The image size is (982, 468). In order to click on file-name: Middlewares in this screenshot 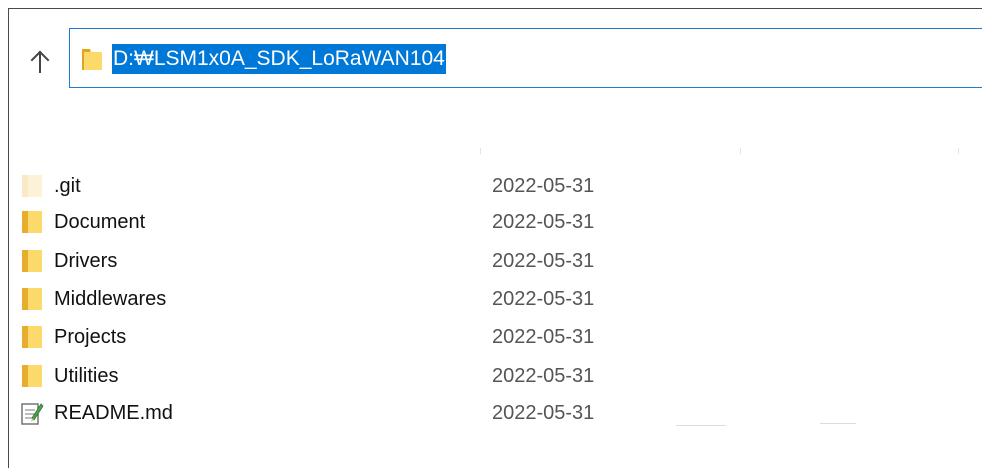, I will do `click(110, 299)`.